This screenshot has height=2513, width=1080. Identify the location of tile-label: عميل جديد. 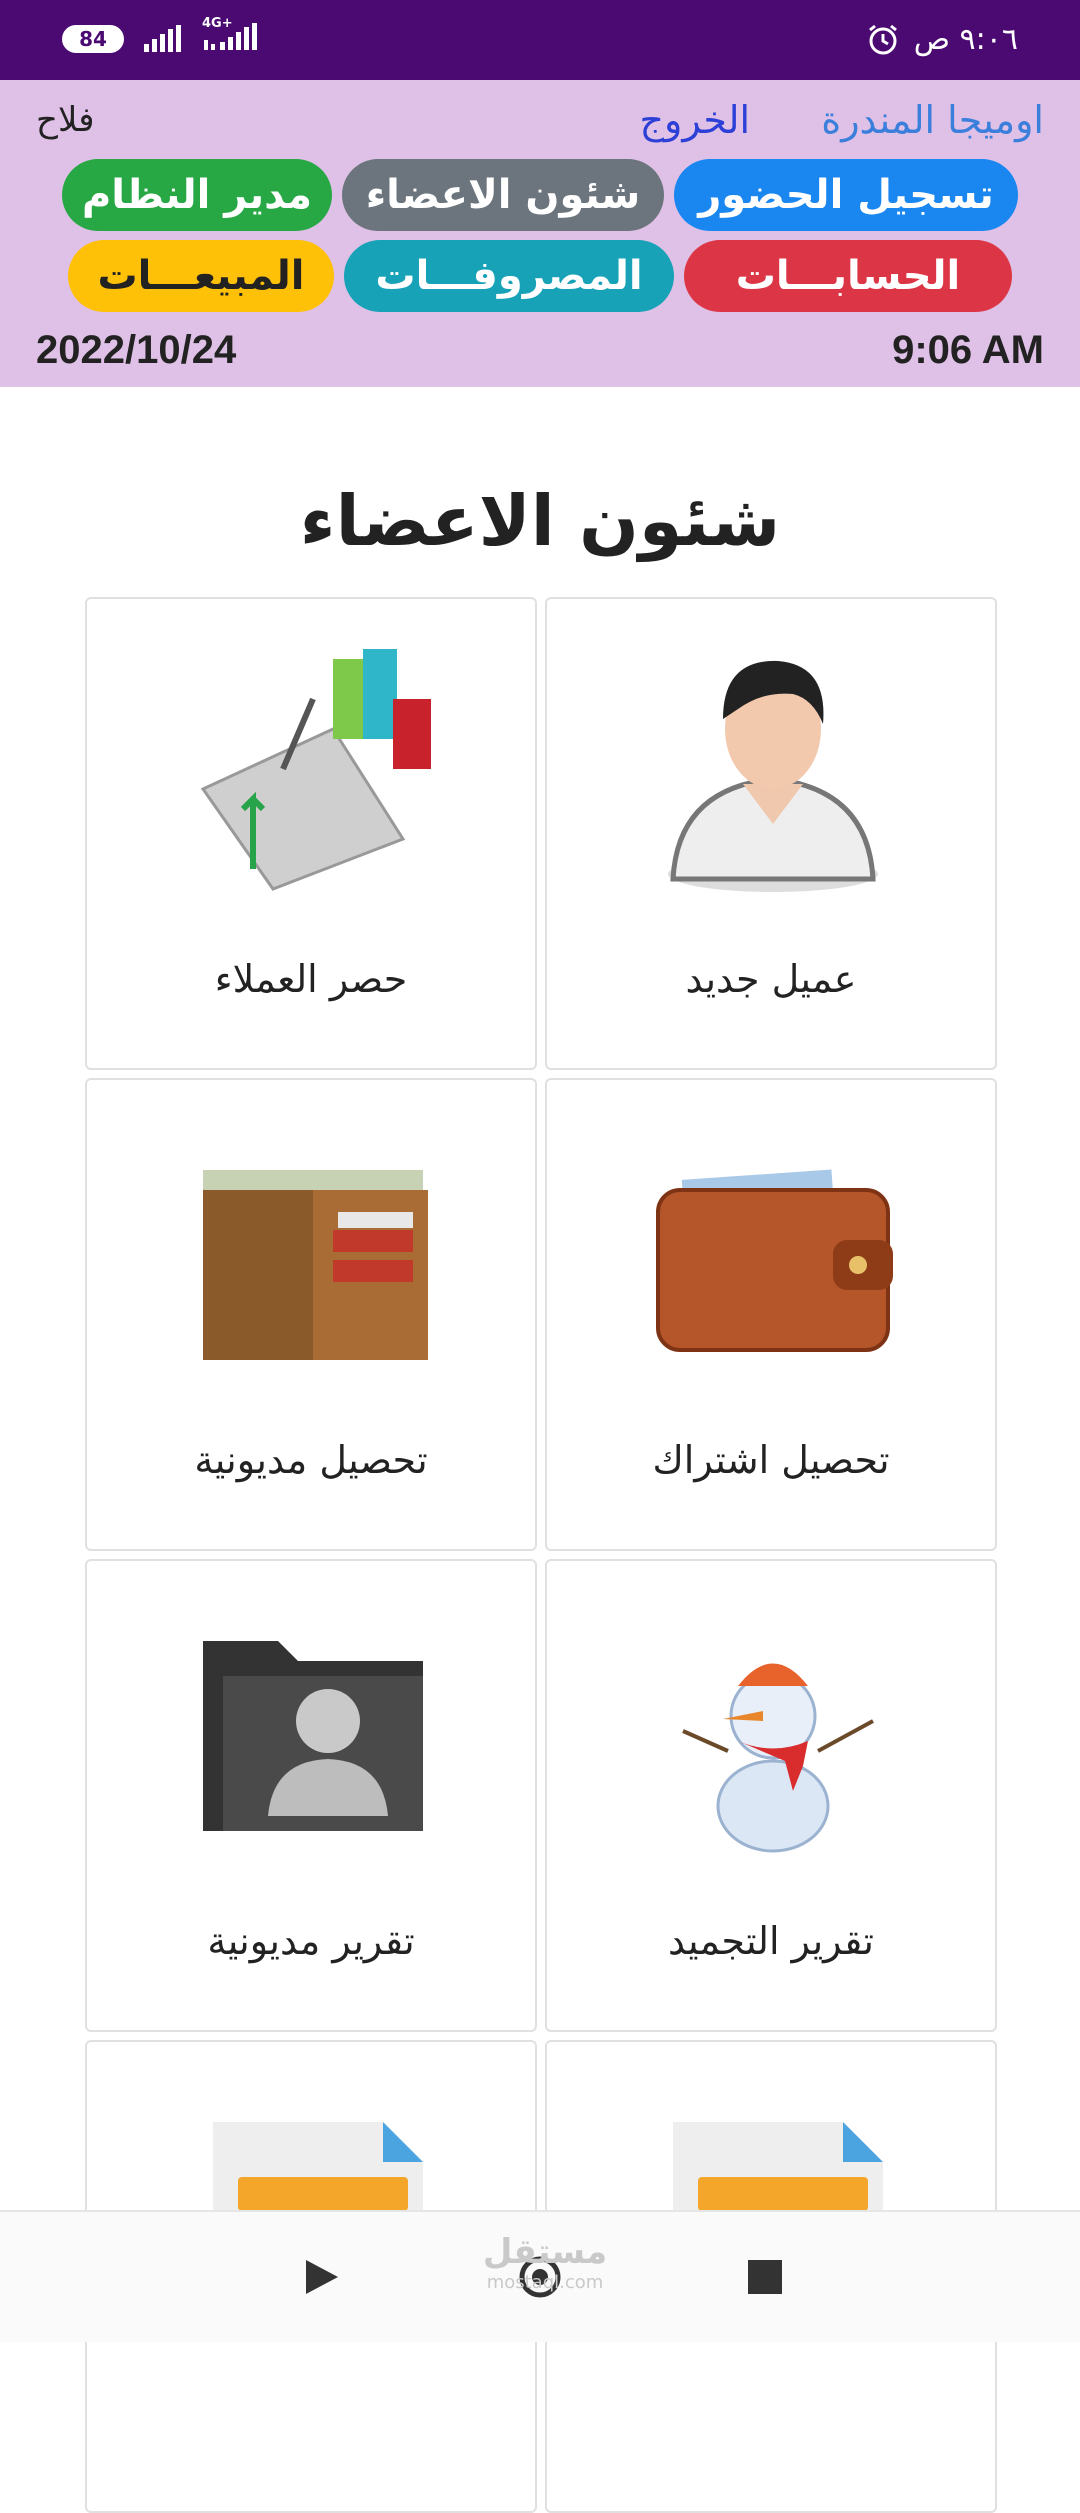
(771, 979).